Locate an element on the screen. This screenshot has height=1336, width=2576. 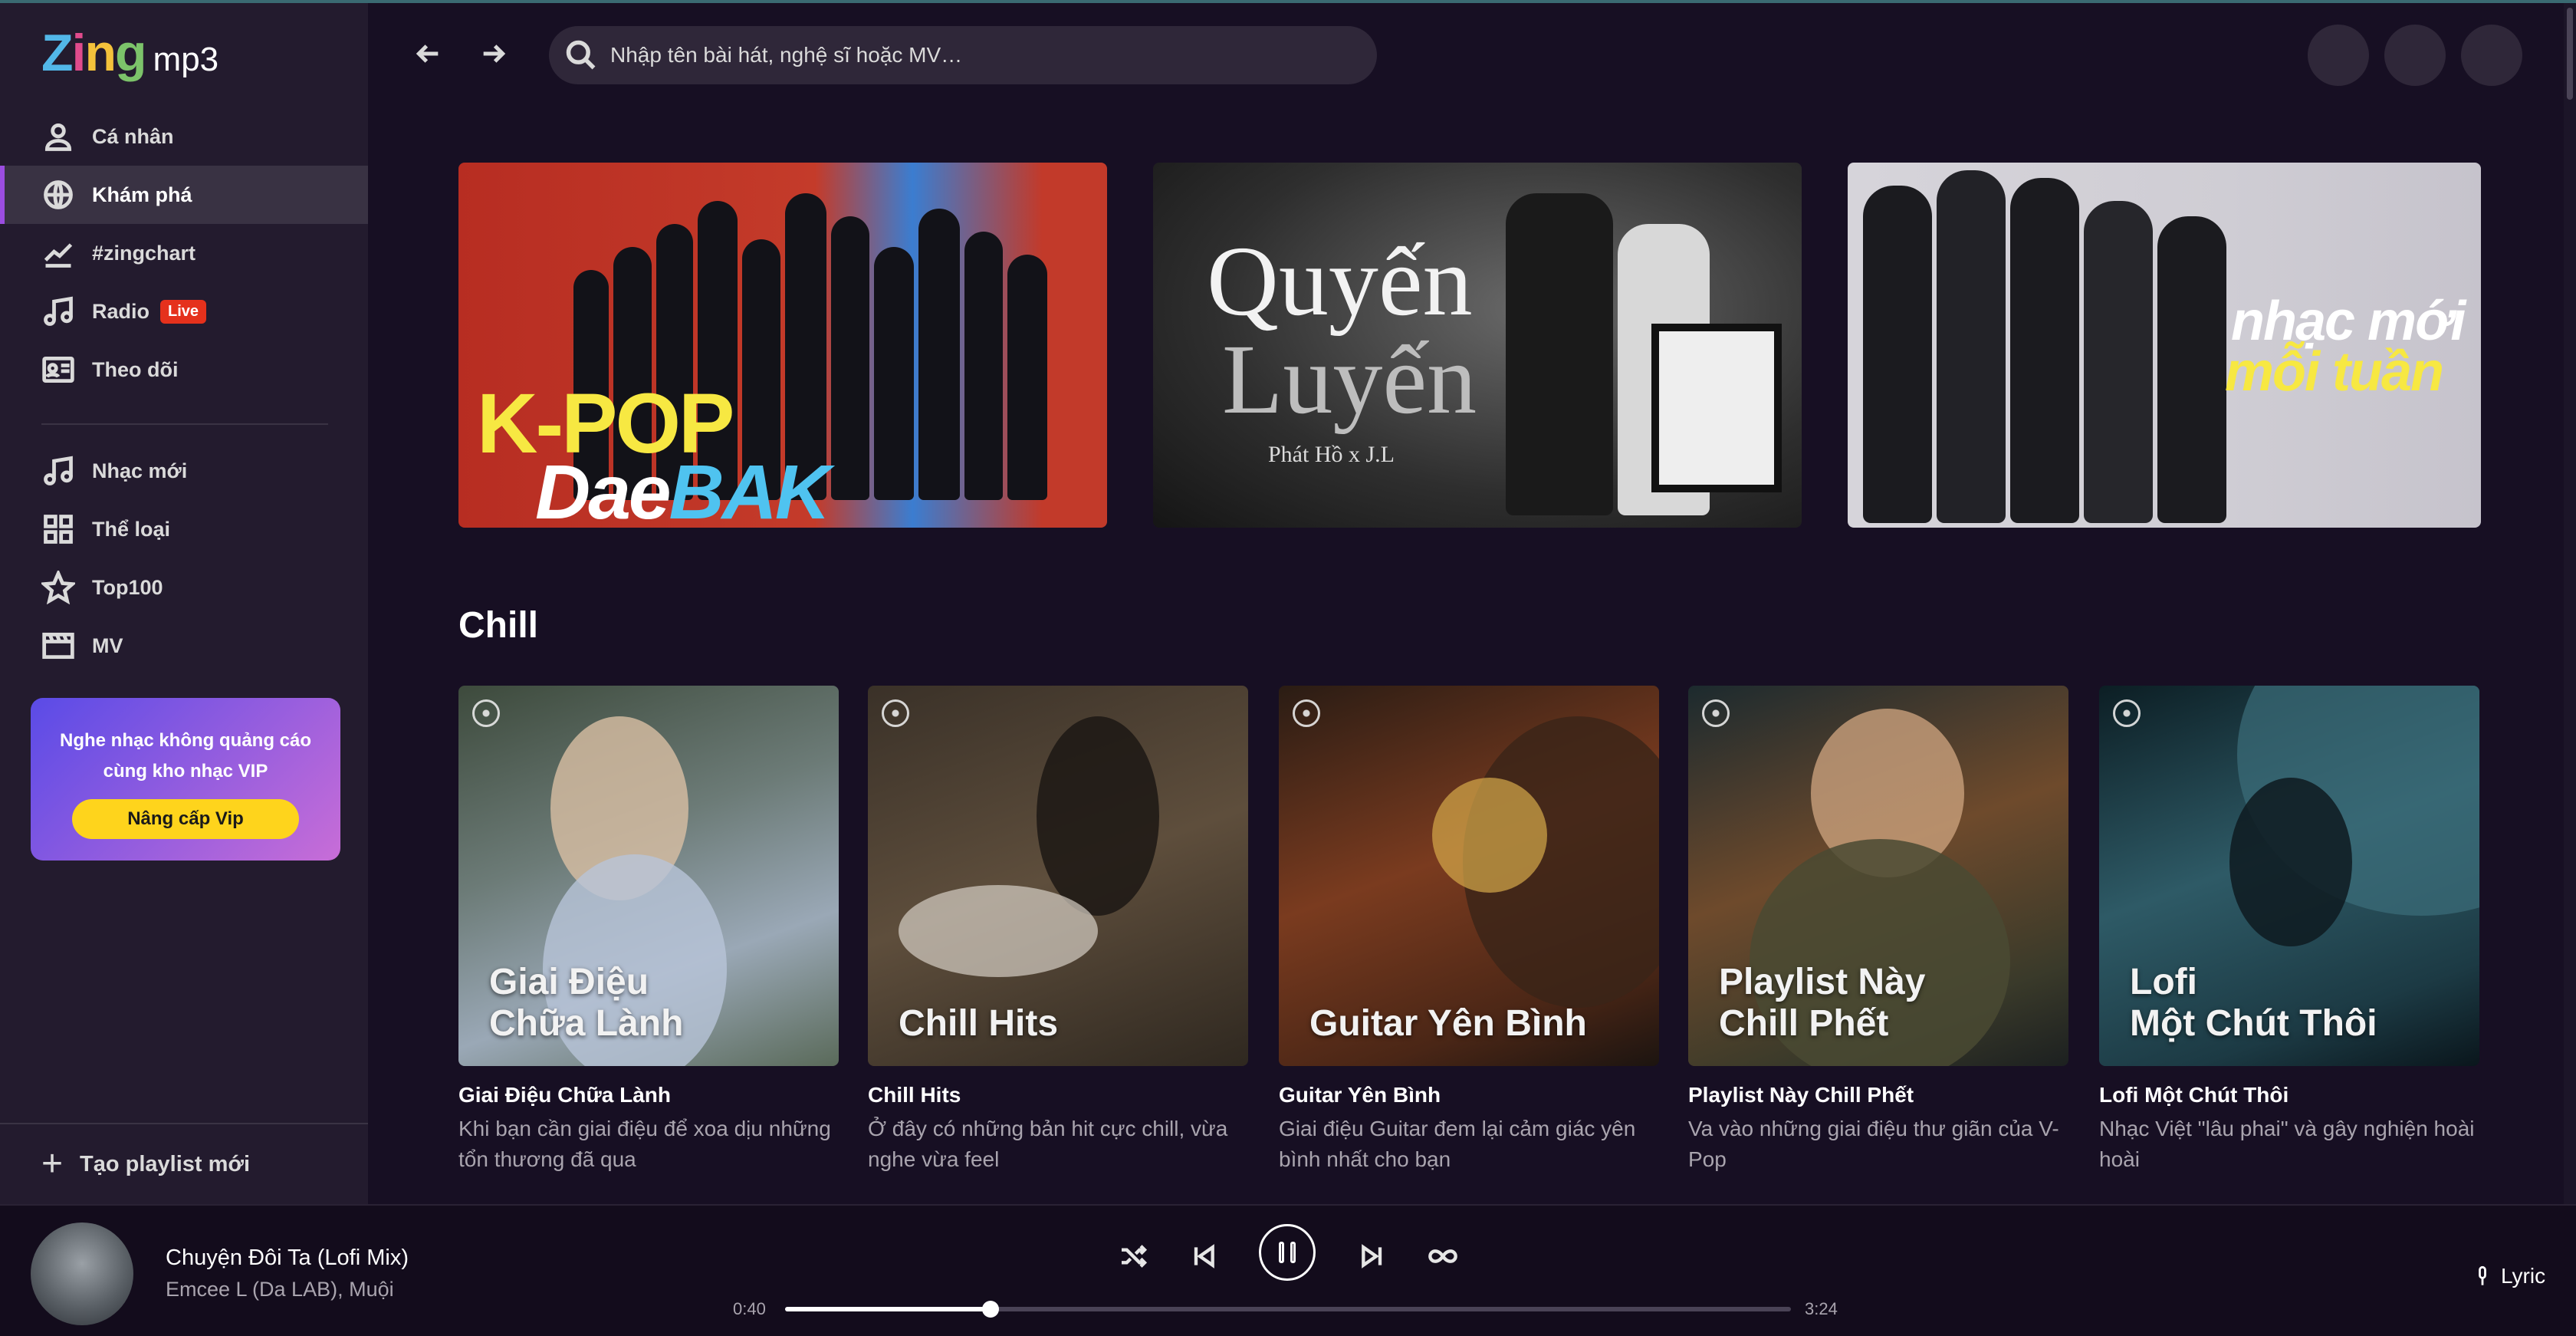
sidebar-item-nhac-moi: Nhạc mới is located at coordinates (184, 471).